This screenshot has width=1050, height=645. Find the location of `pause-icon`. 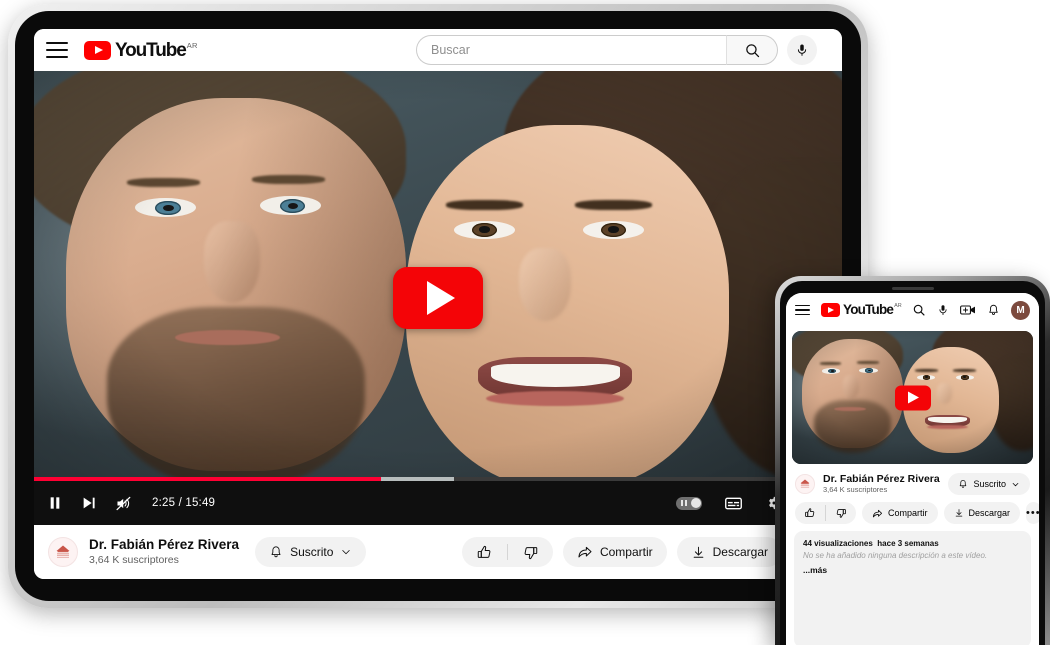

pause-icon is located at coordinates (55, 503).